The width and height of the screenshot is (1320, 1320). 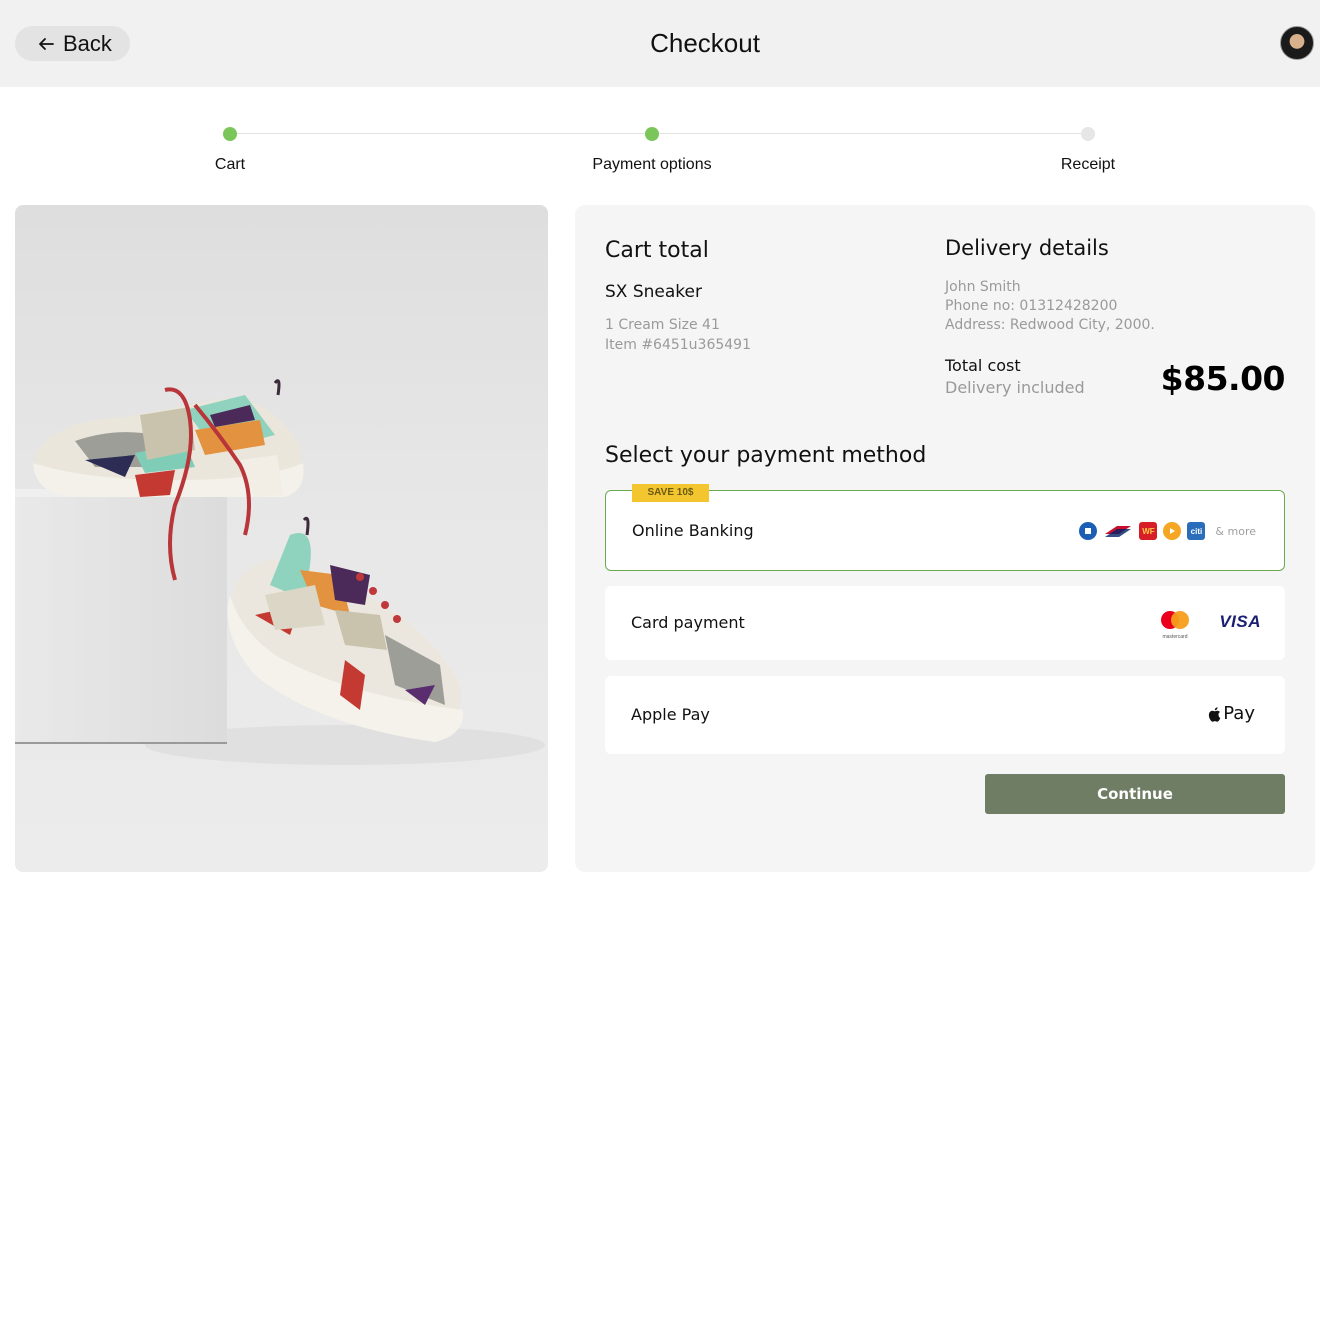 I want to click on continue-button: Continue, so click(x=1135, y=794).